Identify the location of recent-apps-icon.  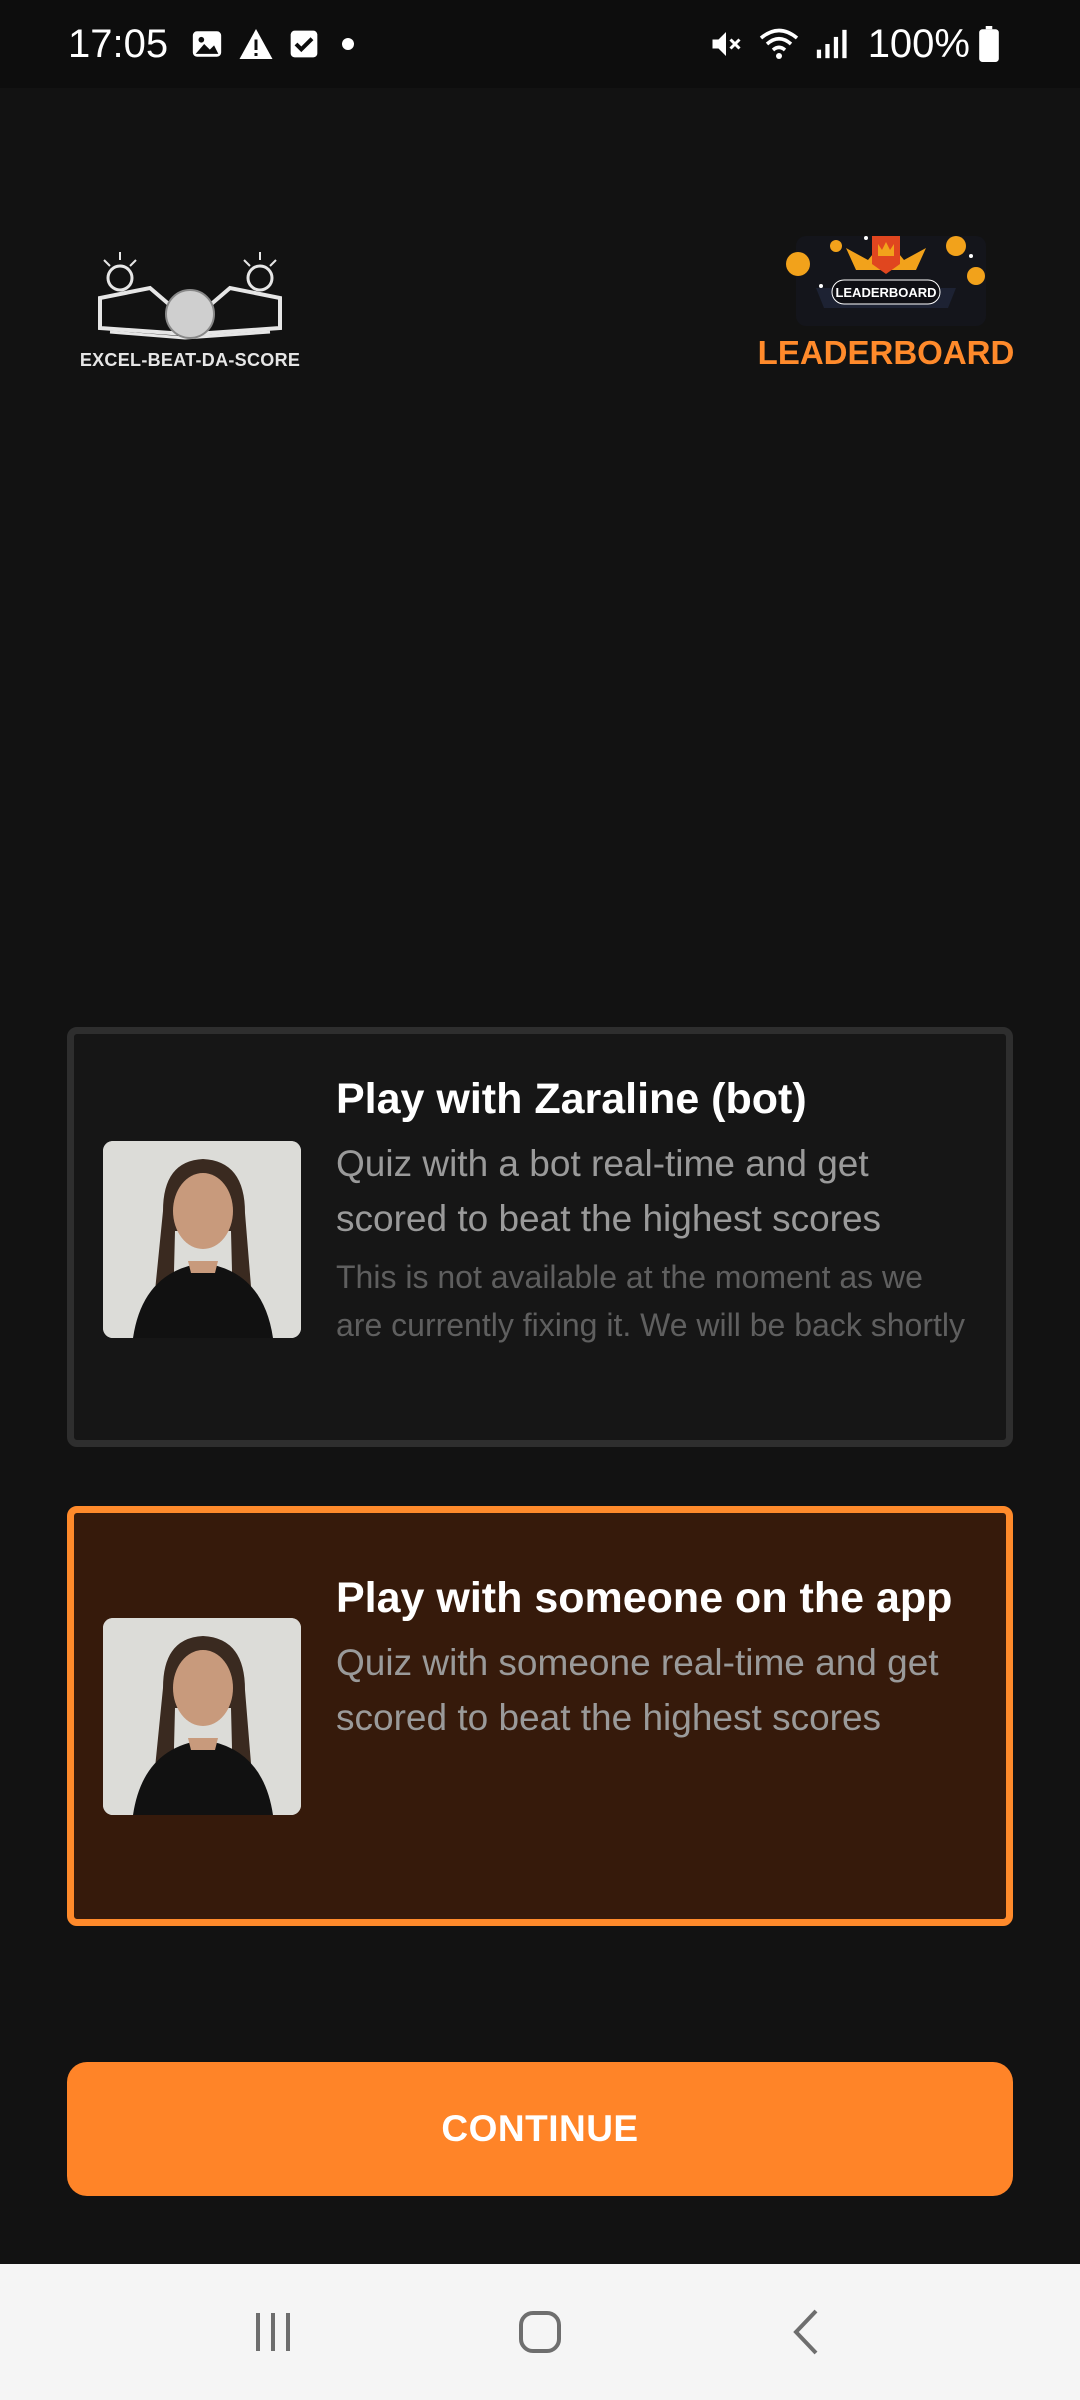
(273, 2332).